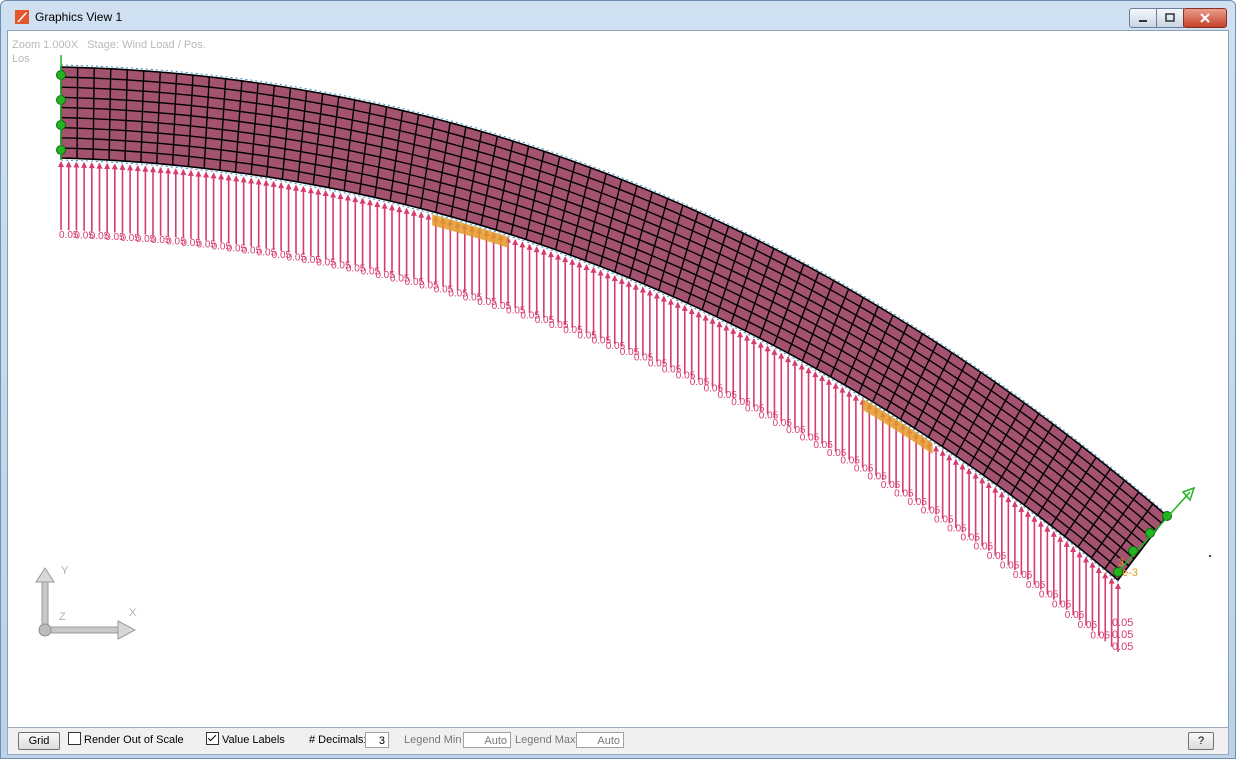 The image size is (1236, 759). I want to click on app-logo-icon, so click(22, 17).